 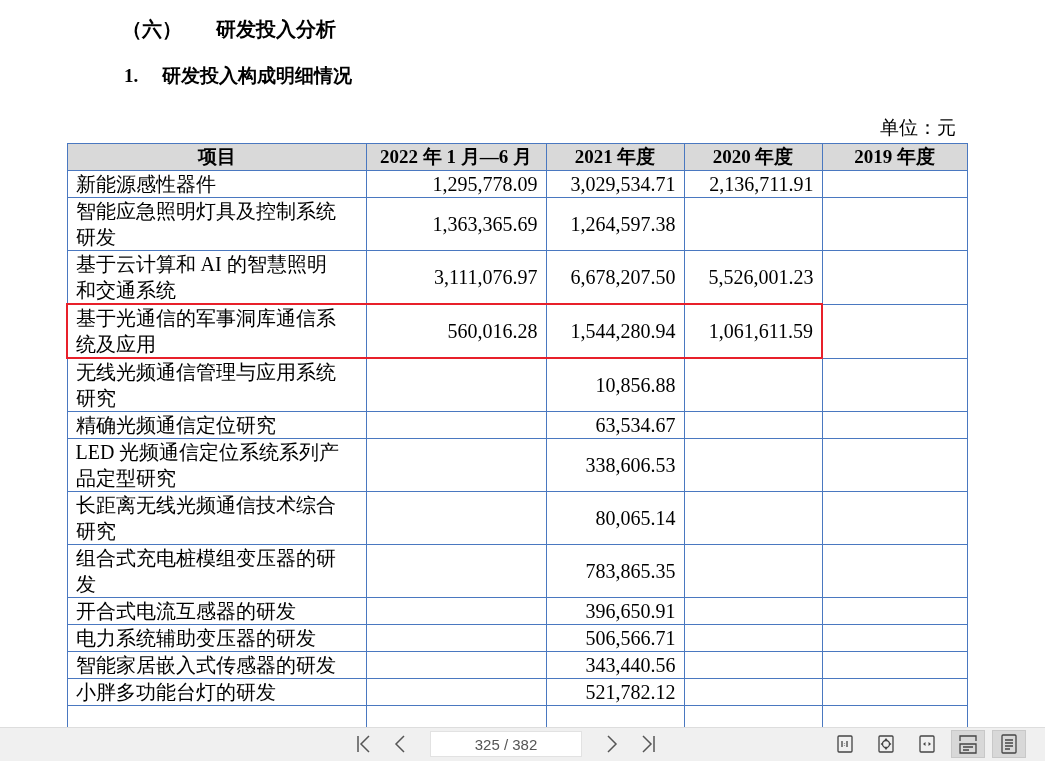 I want to click on table-cell: 1,363,365.69, so click(x=456, y=224).